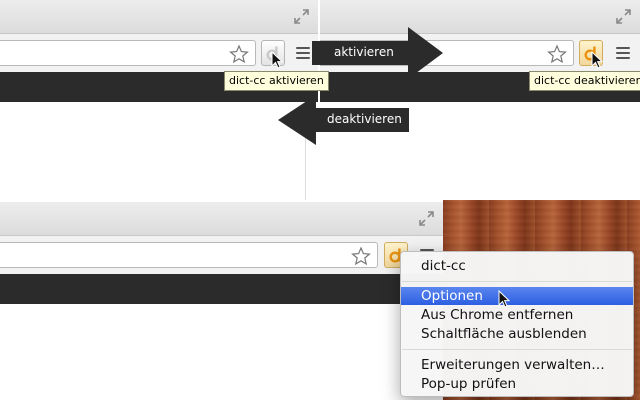  I want to click on bookmark-bar, so click(221, 289).